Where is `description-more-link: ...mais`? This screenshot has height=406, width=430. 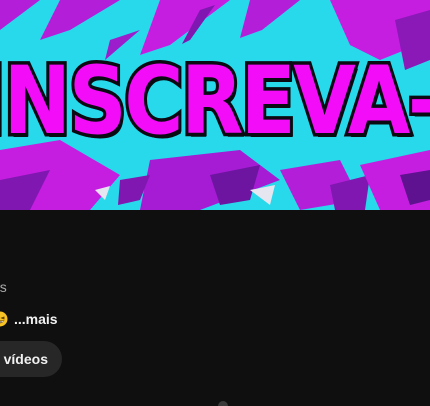
description-more-link: ...mais is located at coordinates (36, 319).